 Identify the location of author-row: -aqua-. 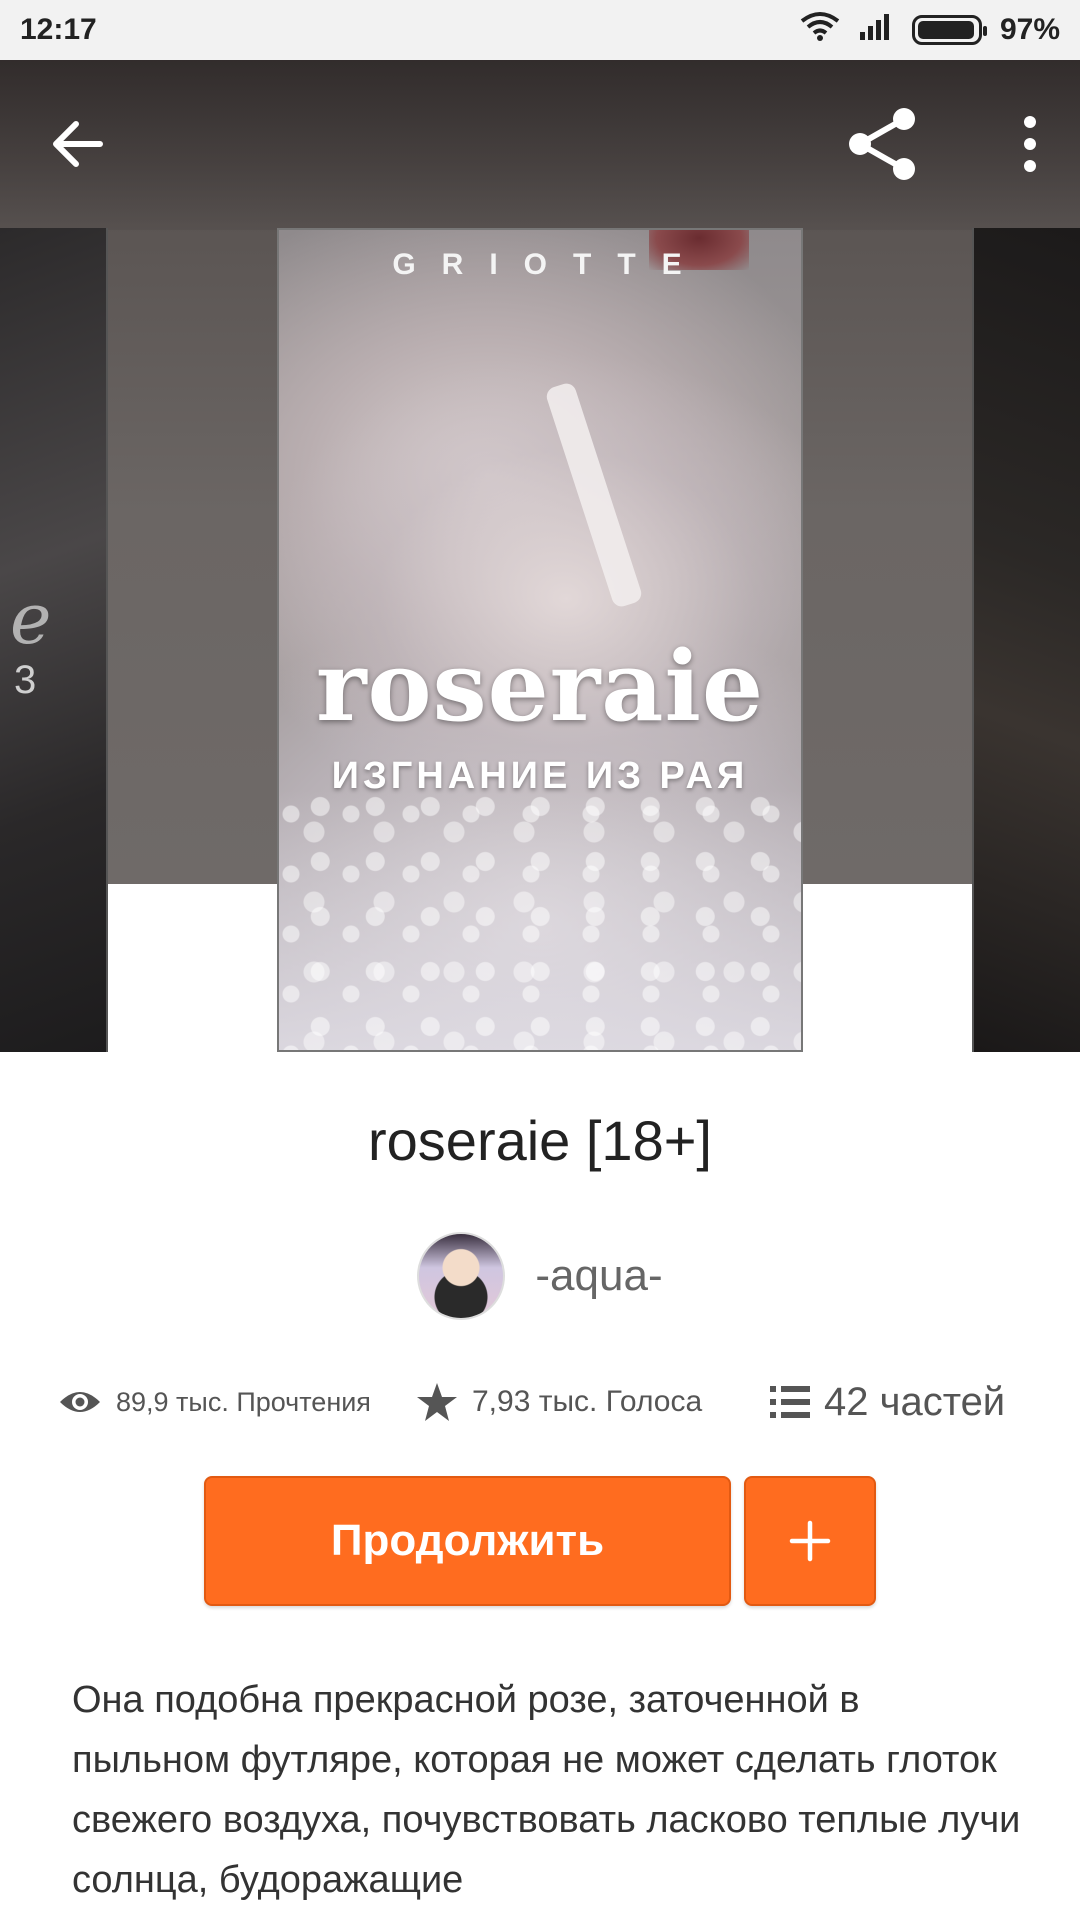
(540, 1276).